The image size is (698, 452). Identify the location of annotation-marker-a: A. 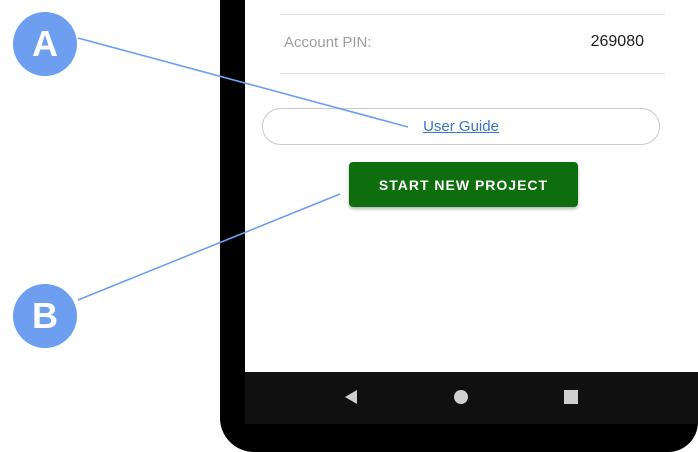
(45, 44).